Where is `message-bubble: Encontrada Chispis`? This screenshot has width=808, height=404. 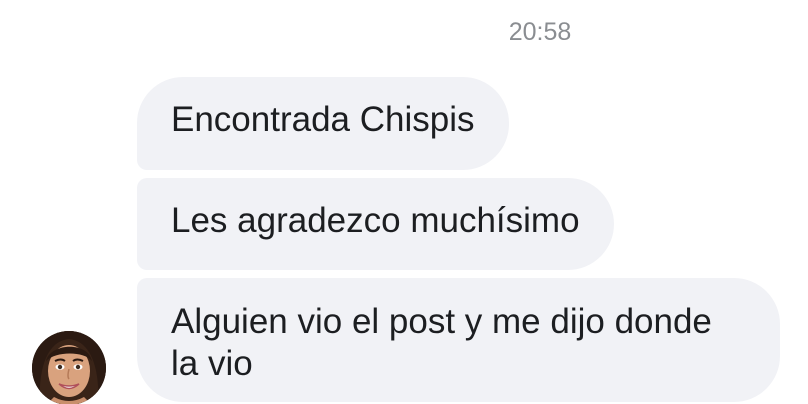 message-bubble: Encontrada Chispis is located at coordinates (323, 123).